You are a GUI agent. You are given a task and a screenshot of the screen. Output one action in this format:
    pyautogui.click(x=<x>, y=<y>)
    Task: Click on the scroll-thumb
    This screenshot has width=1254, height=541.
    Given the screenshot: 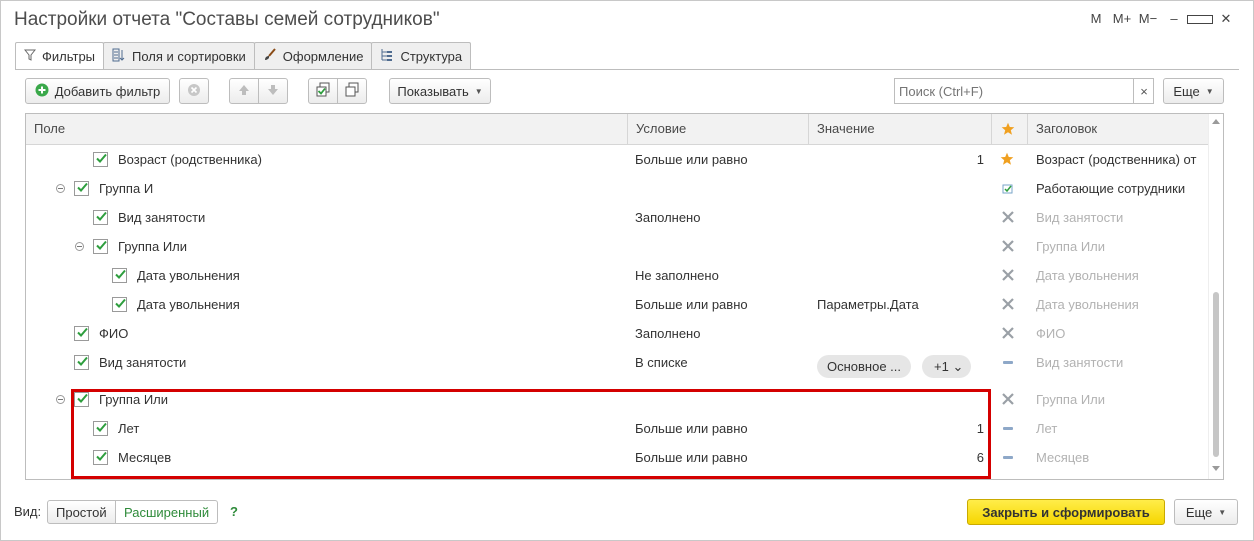 What is the action you would take?
    pyautogui.click(x=1216, y=374)
    